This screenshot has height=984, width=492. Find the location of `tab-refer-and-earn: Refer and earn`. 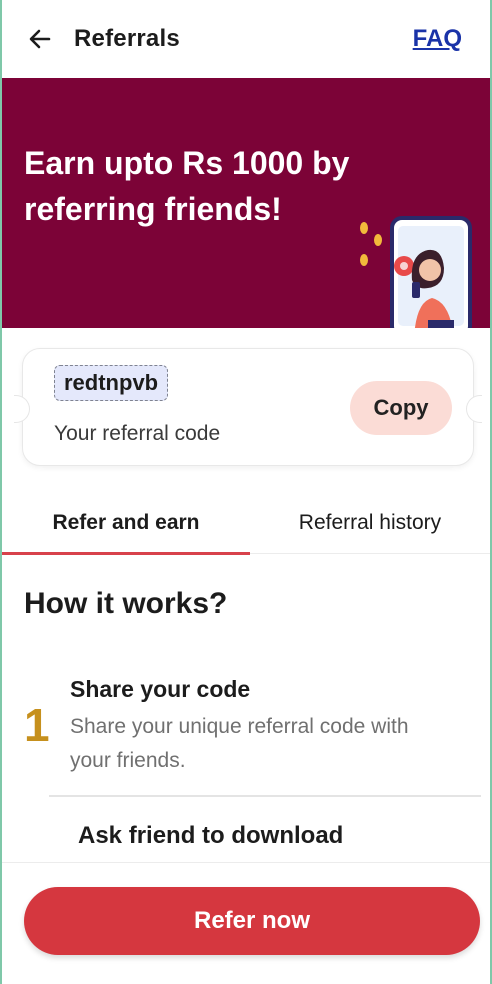

tab-refer-and-earn: Refer and earn is located at coordinates (126, 523).